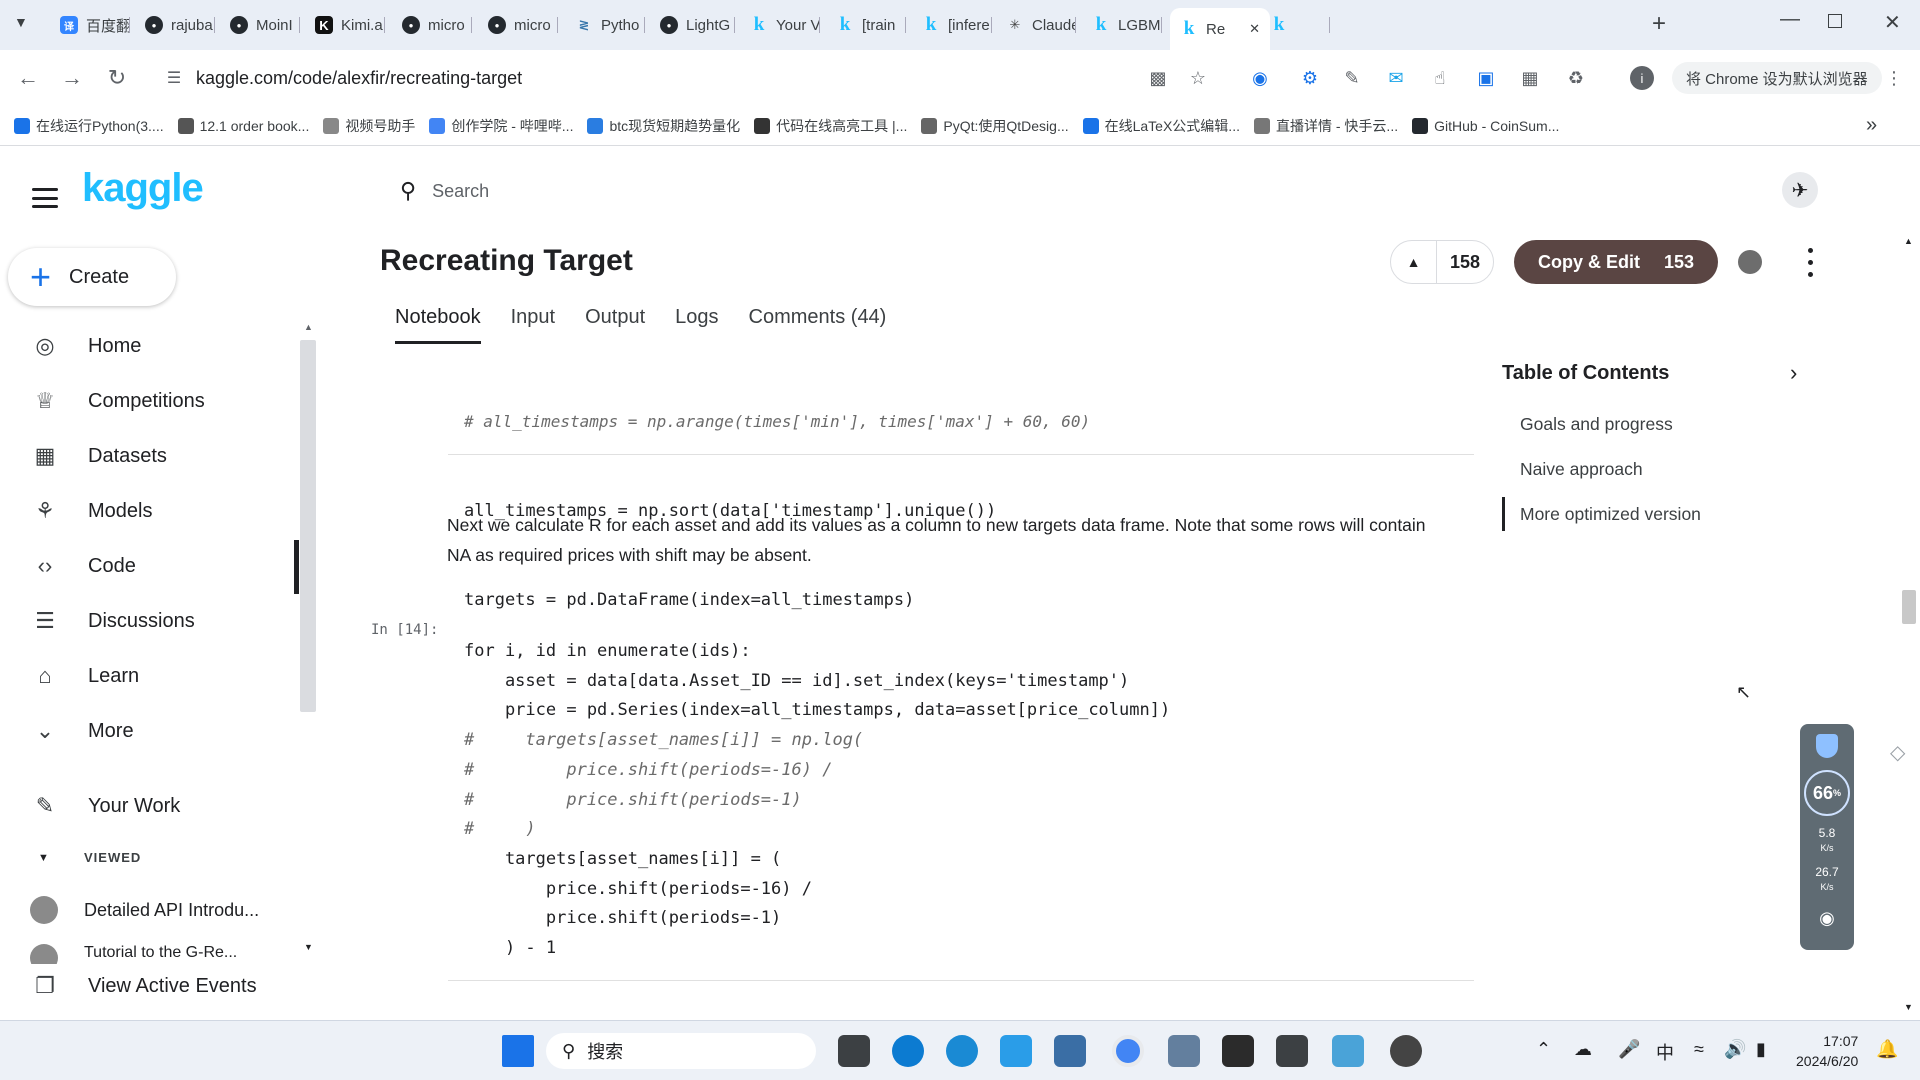 The width and height of the screenshot is (1920, 1080). I want to click on create-button: + Create, so click(92, 277).